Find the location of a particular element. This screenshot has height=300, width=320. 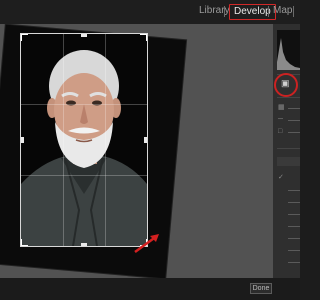

histogram is located at coordinates (288, 50).